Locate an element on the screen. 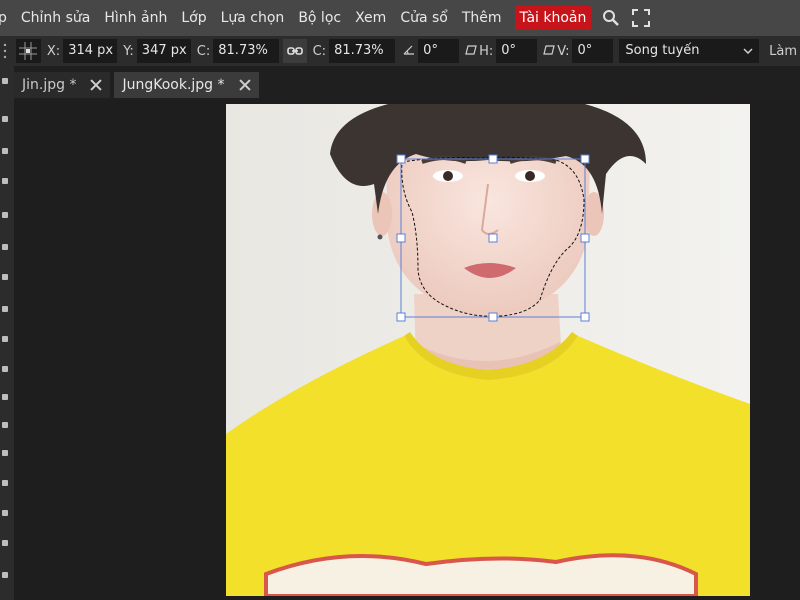 This screenshot has height=600, width=800. account-button: Tài khoản is located at coordinates (553, 18).